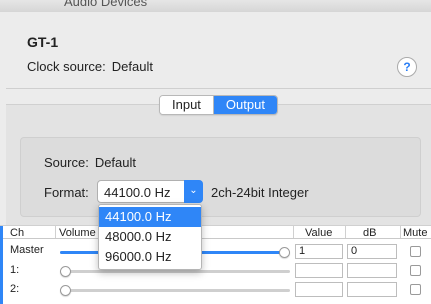  I want to click on row-label-master: Master, so click(27, 250).